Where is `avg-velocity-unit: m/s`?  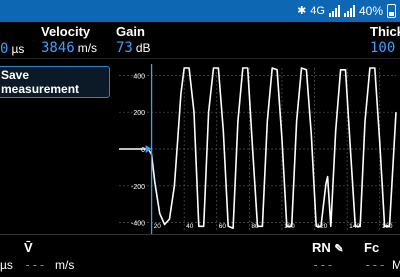 avg-velocity-unit: m/s is located at coordinates (65, 265).